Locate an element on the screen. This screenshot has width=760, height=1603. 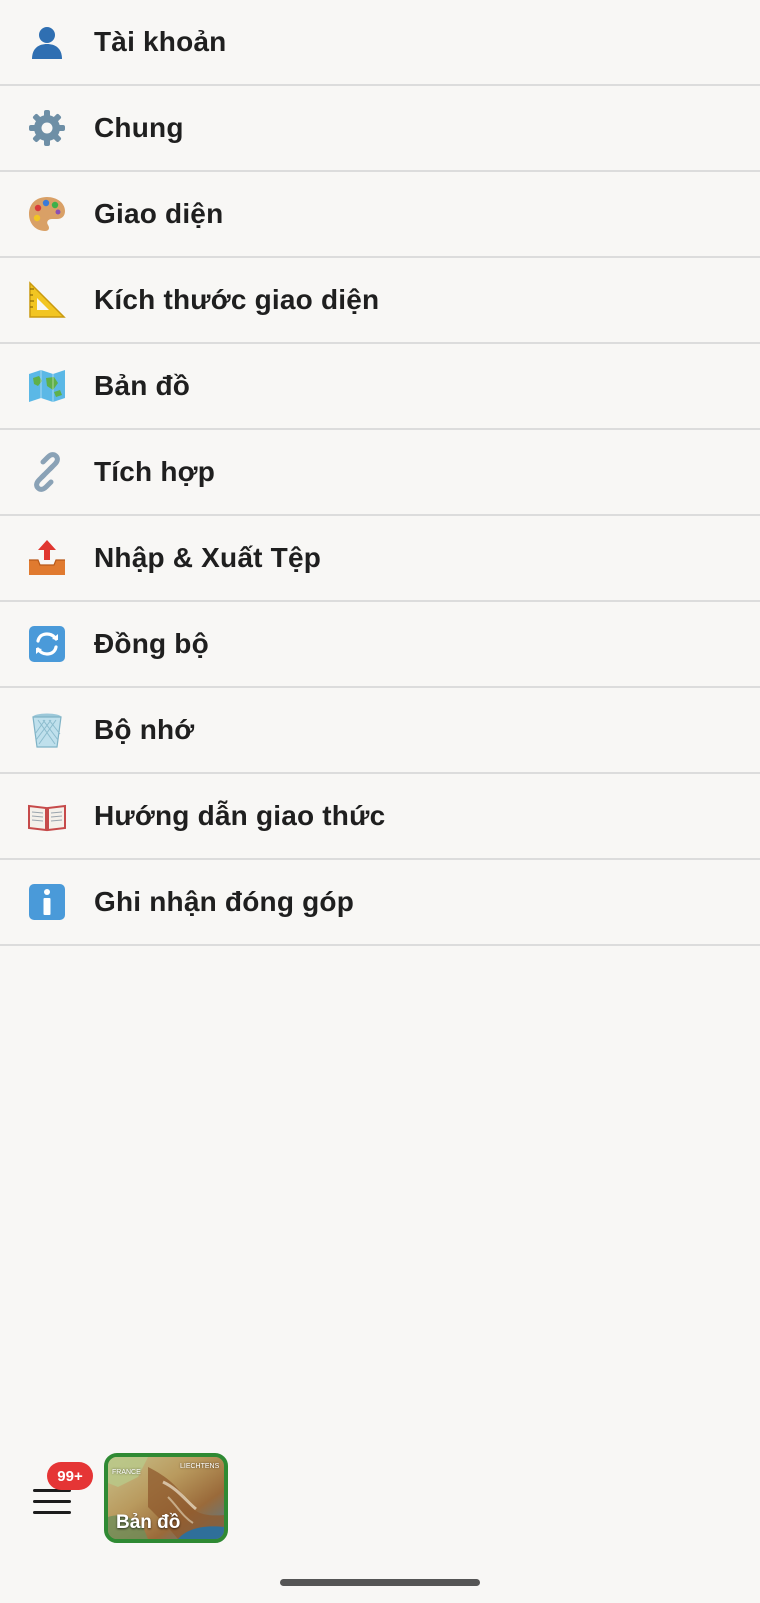
menu-item-appearance: Giao diện is located at coordinates (380, 215).